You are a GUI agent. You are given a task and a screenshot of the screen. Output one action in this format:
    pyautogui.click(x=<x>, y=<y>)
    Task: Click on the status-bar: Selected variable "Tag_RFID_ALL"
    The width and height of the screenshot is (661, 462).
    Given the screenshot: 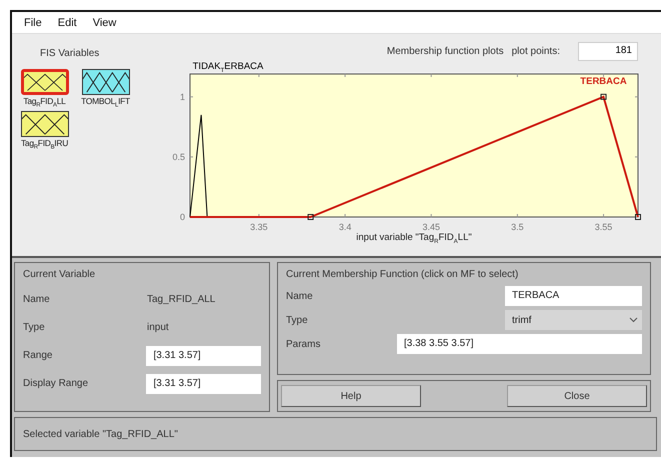 What is the action you would take?
    pyautogui.click(x=335, y=434)
    